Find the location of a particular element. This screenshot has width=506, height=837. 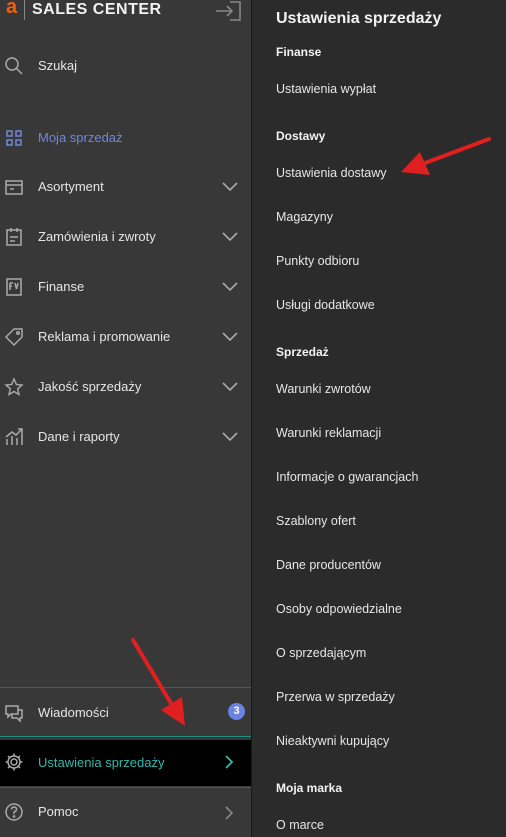

link-nieaktywni-kupujacy: Nieaktywni kupujący is located at coordinates (332, 741).